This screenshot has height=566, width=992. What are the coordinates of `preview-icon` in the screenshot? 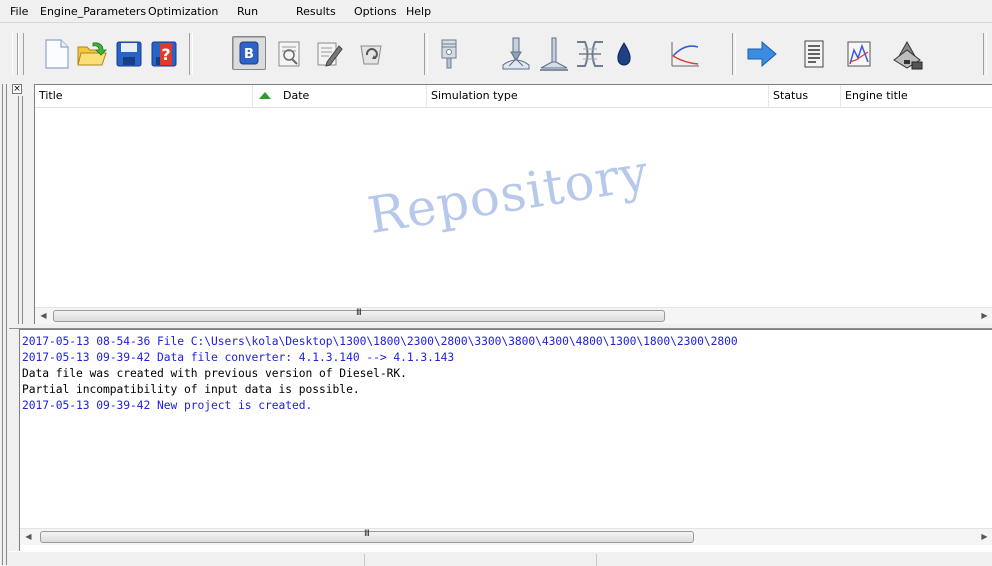 It's located at (289, 54).